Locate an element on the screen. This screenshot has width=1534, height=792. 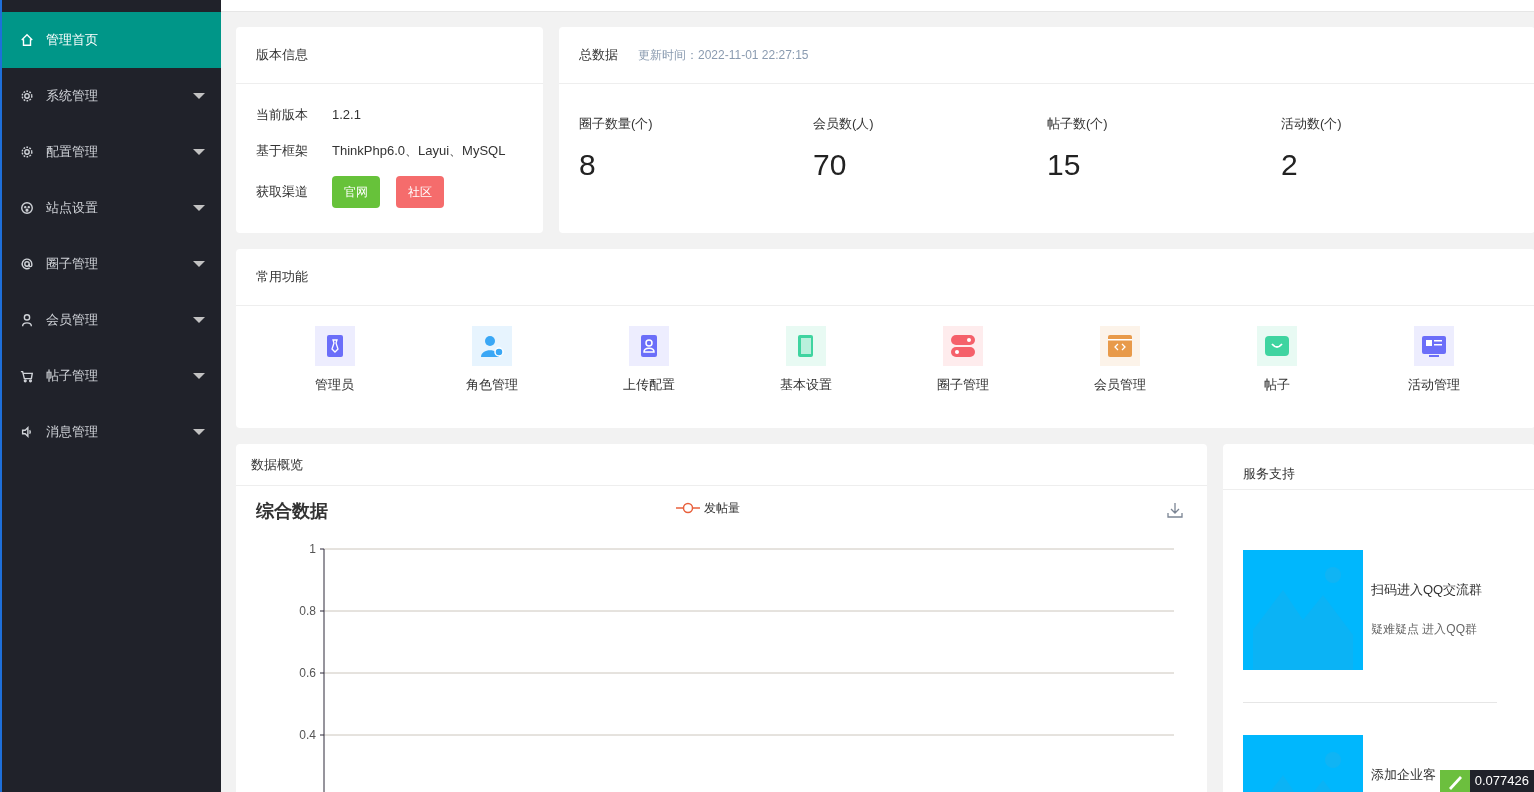
info-label: 当前版本 is located at coordinates (282, 115).